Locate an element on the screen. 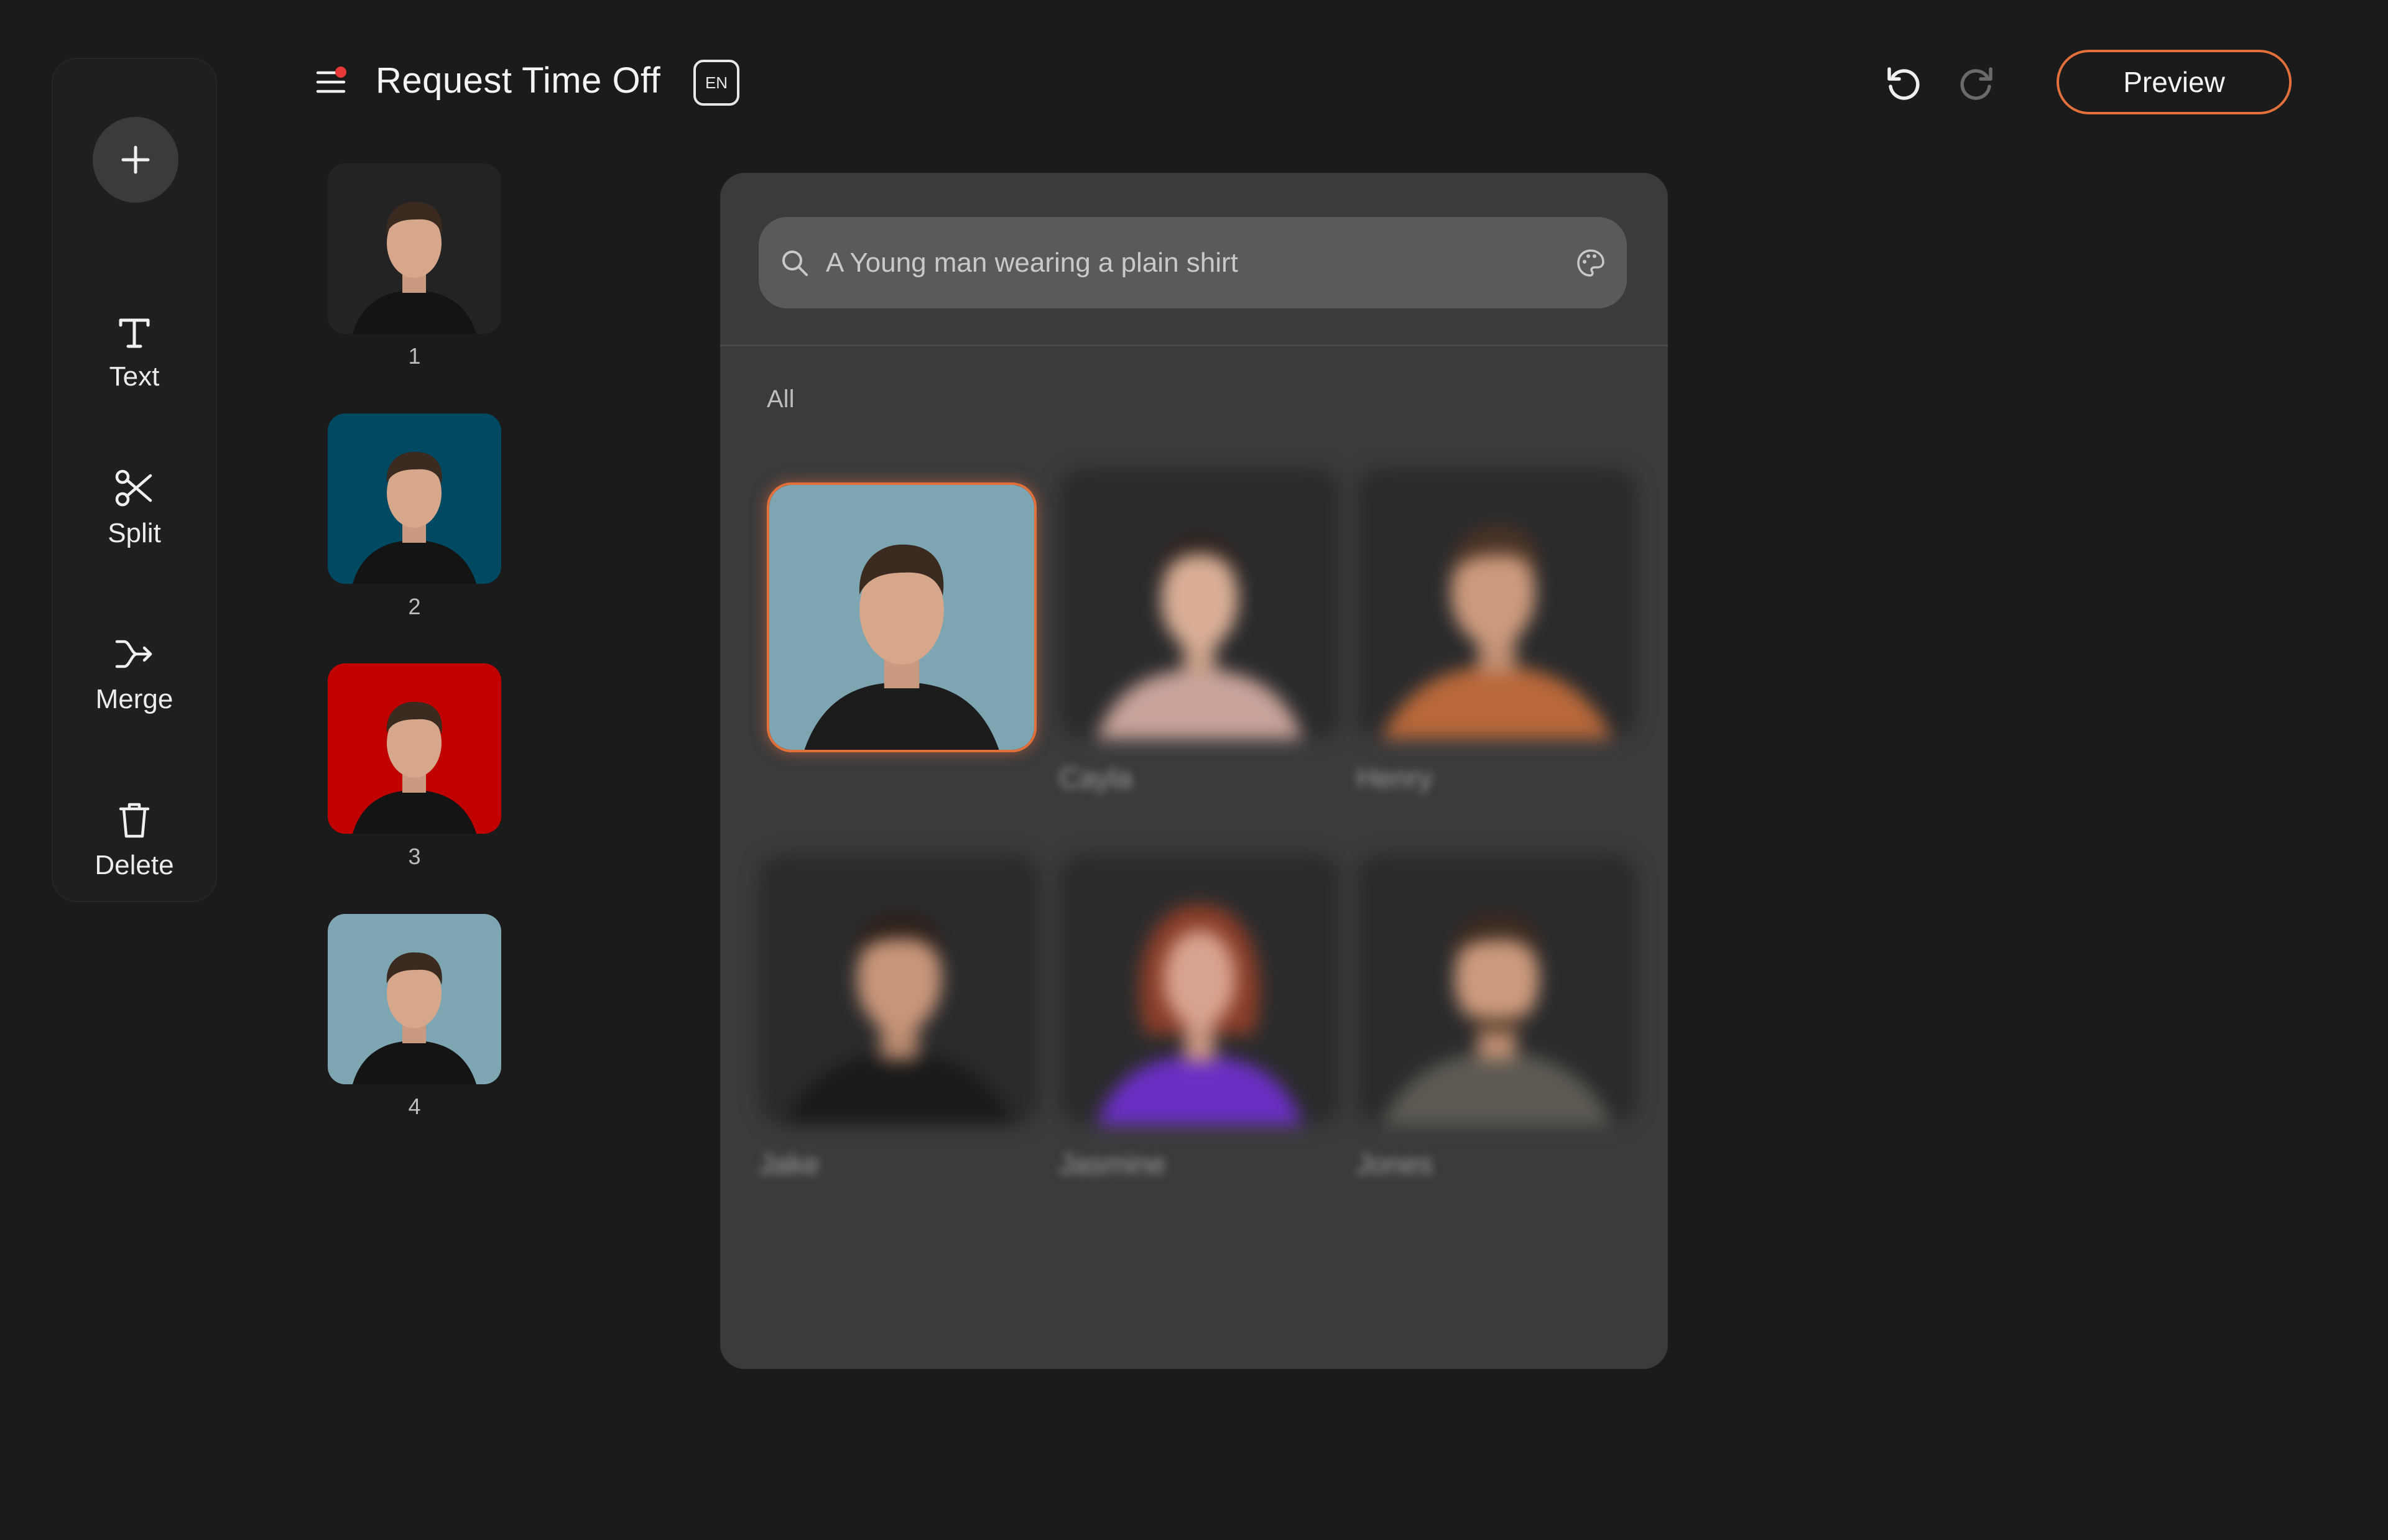 This screenshot has height=1540, width=2388. filter-all-label: All is located at coordinates (780, 399).